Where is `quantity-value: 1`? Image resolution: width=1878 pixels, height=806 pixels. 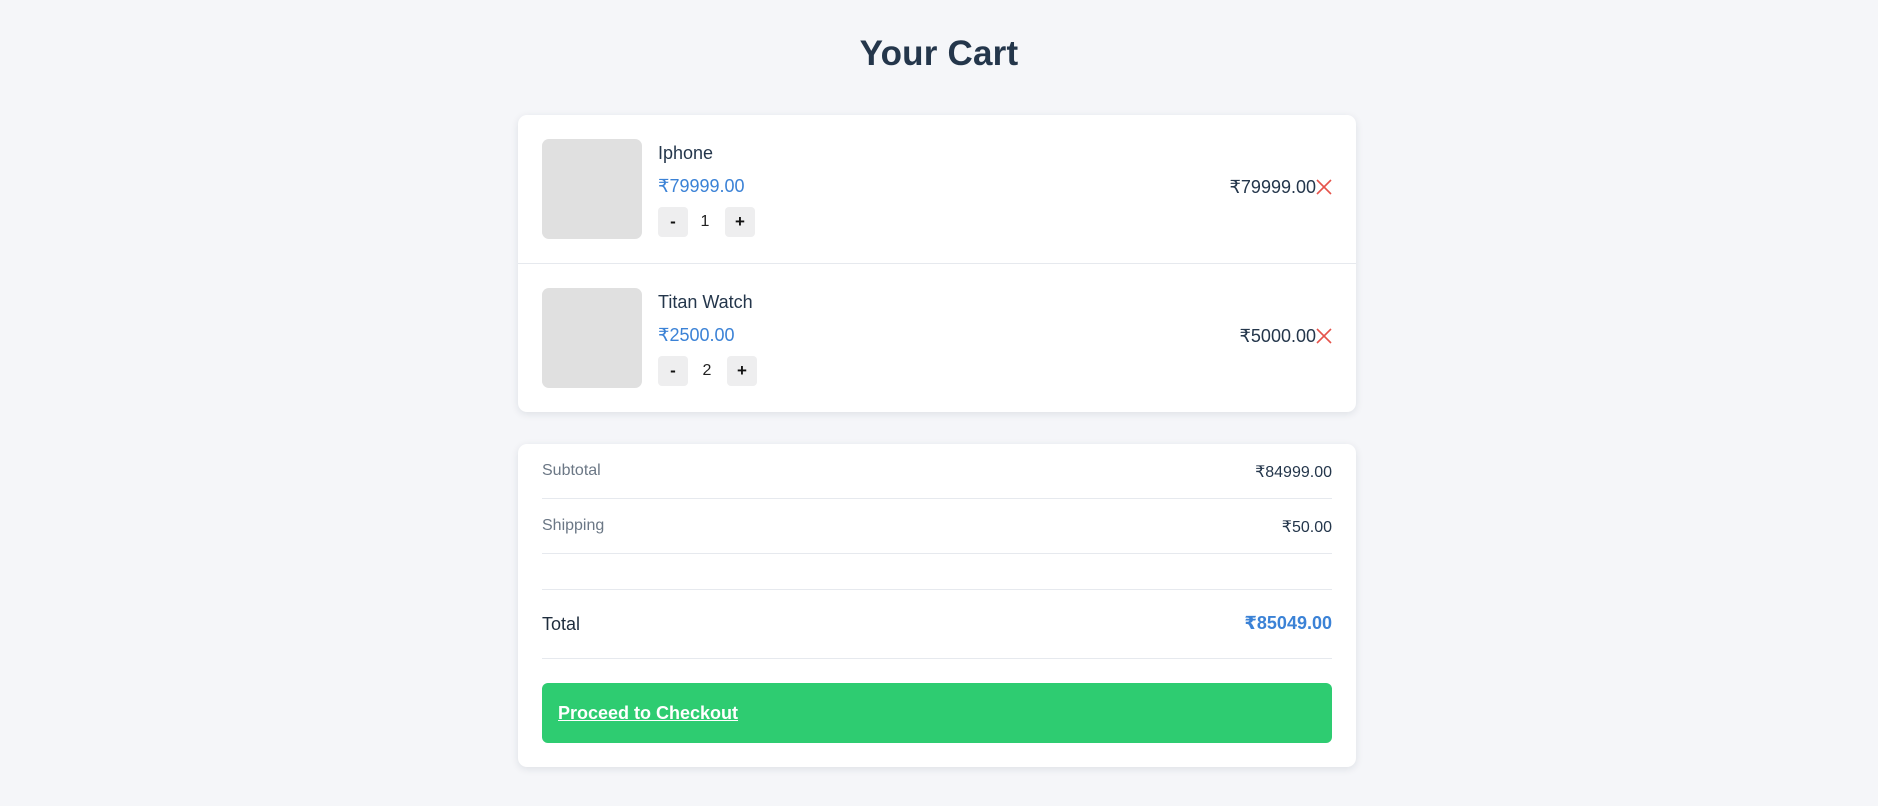
quantity-value: 1 is located at coordinates (705, 221).